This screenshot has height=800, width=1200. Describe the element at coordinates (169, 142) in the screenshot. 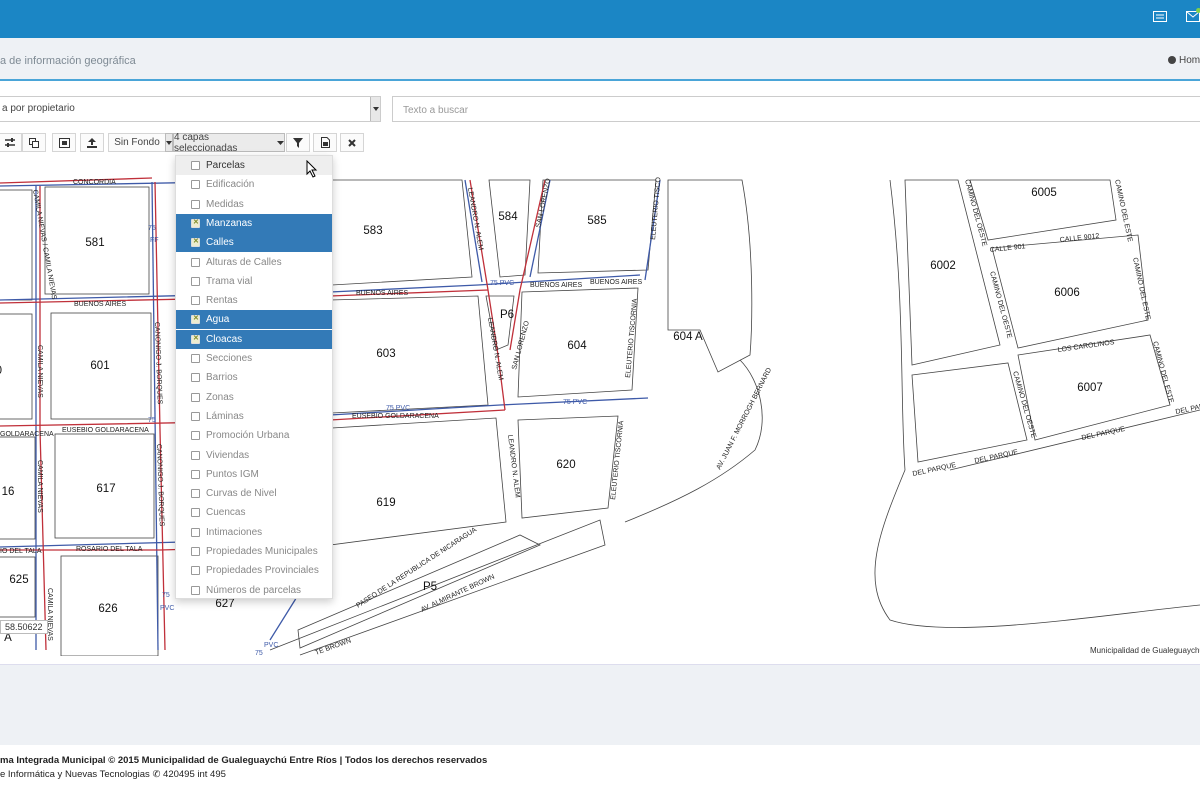

I see `background-select-caret` at that location.